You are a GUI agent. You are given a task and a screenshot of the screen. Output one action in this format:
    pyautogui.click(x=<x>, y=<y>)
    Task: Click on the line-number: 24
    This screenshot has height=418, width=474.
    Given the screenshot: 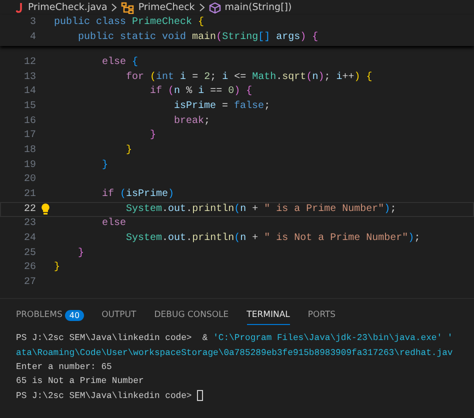 What is the action you would take?
    pyautogui.click(x=29, y=238)
    